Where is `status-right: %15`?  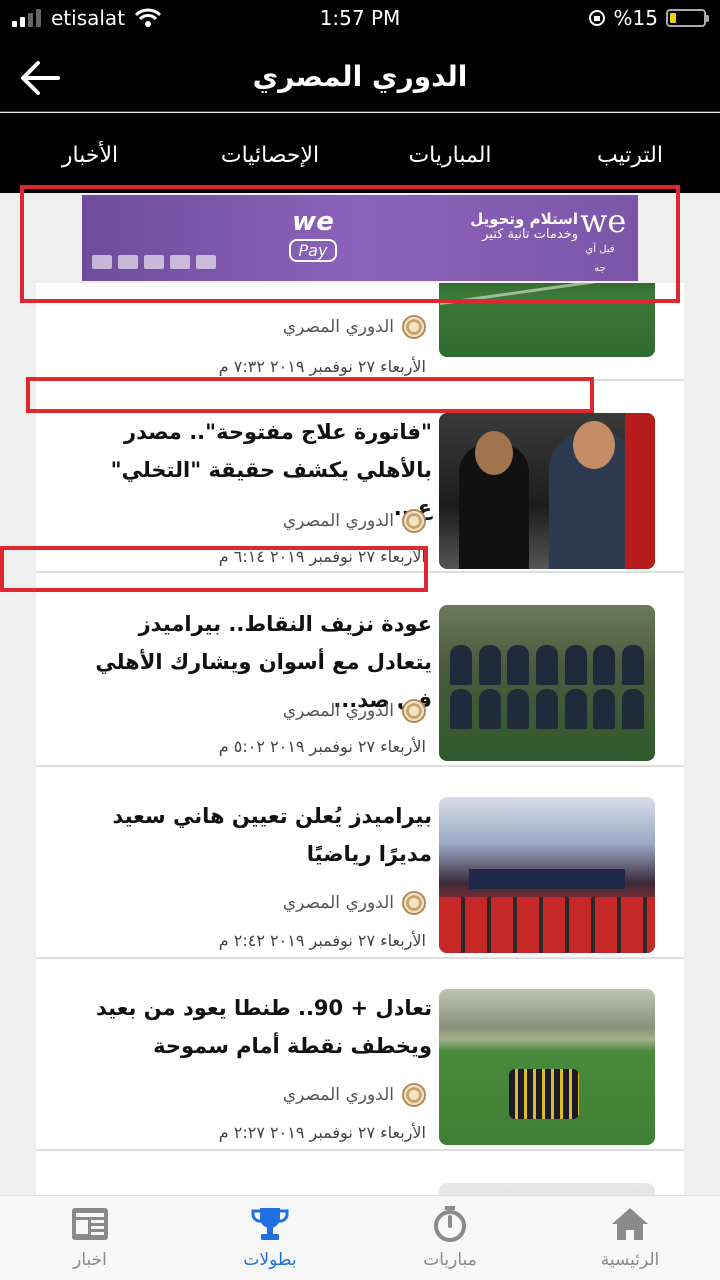 status-right: %15 is located at coordinates (648, 18).